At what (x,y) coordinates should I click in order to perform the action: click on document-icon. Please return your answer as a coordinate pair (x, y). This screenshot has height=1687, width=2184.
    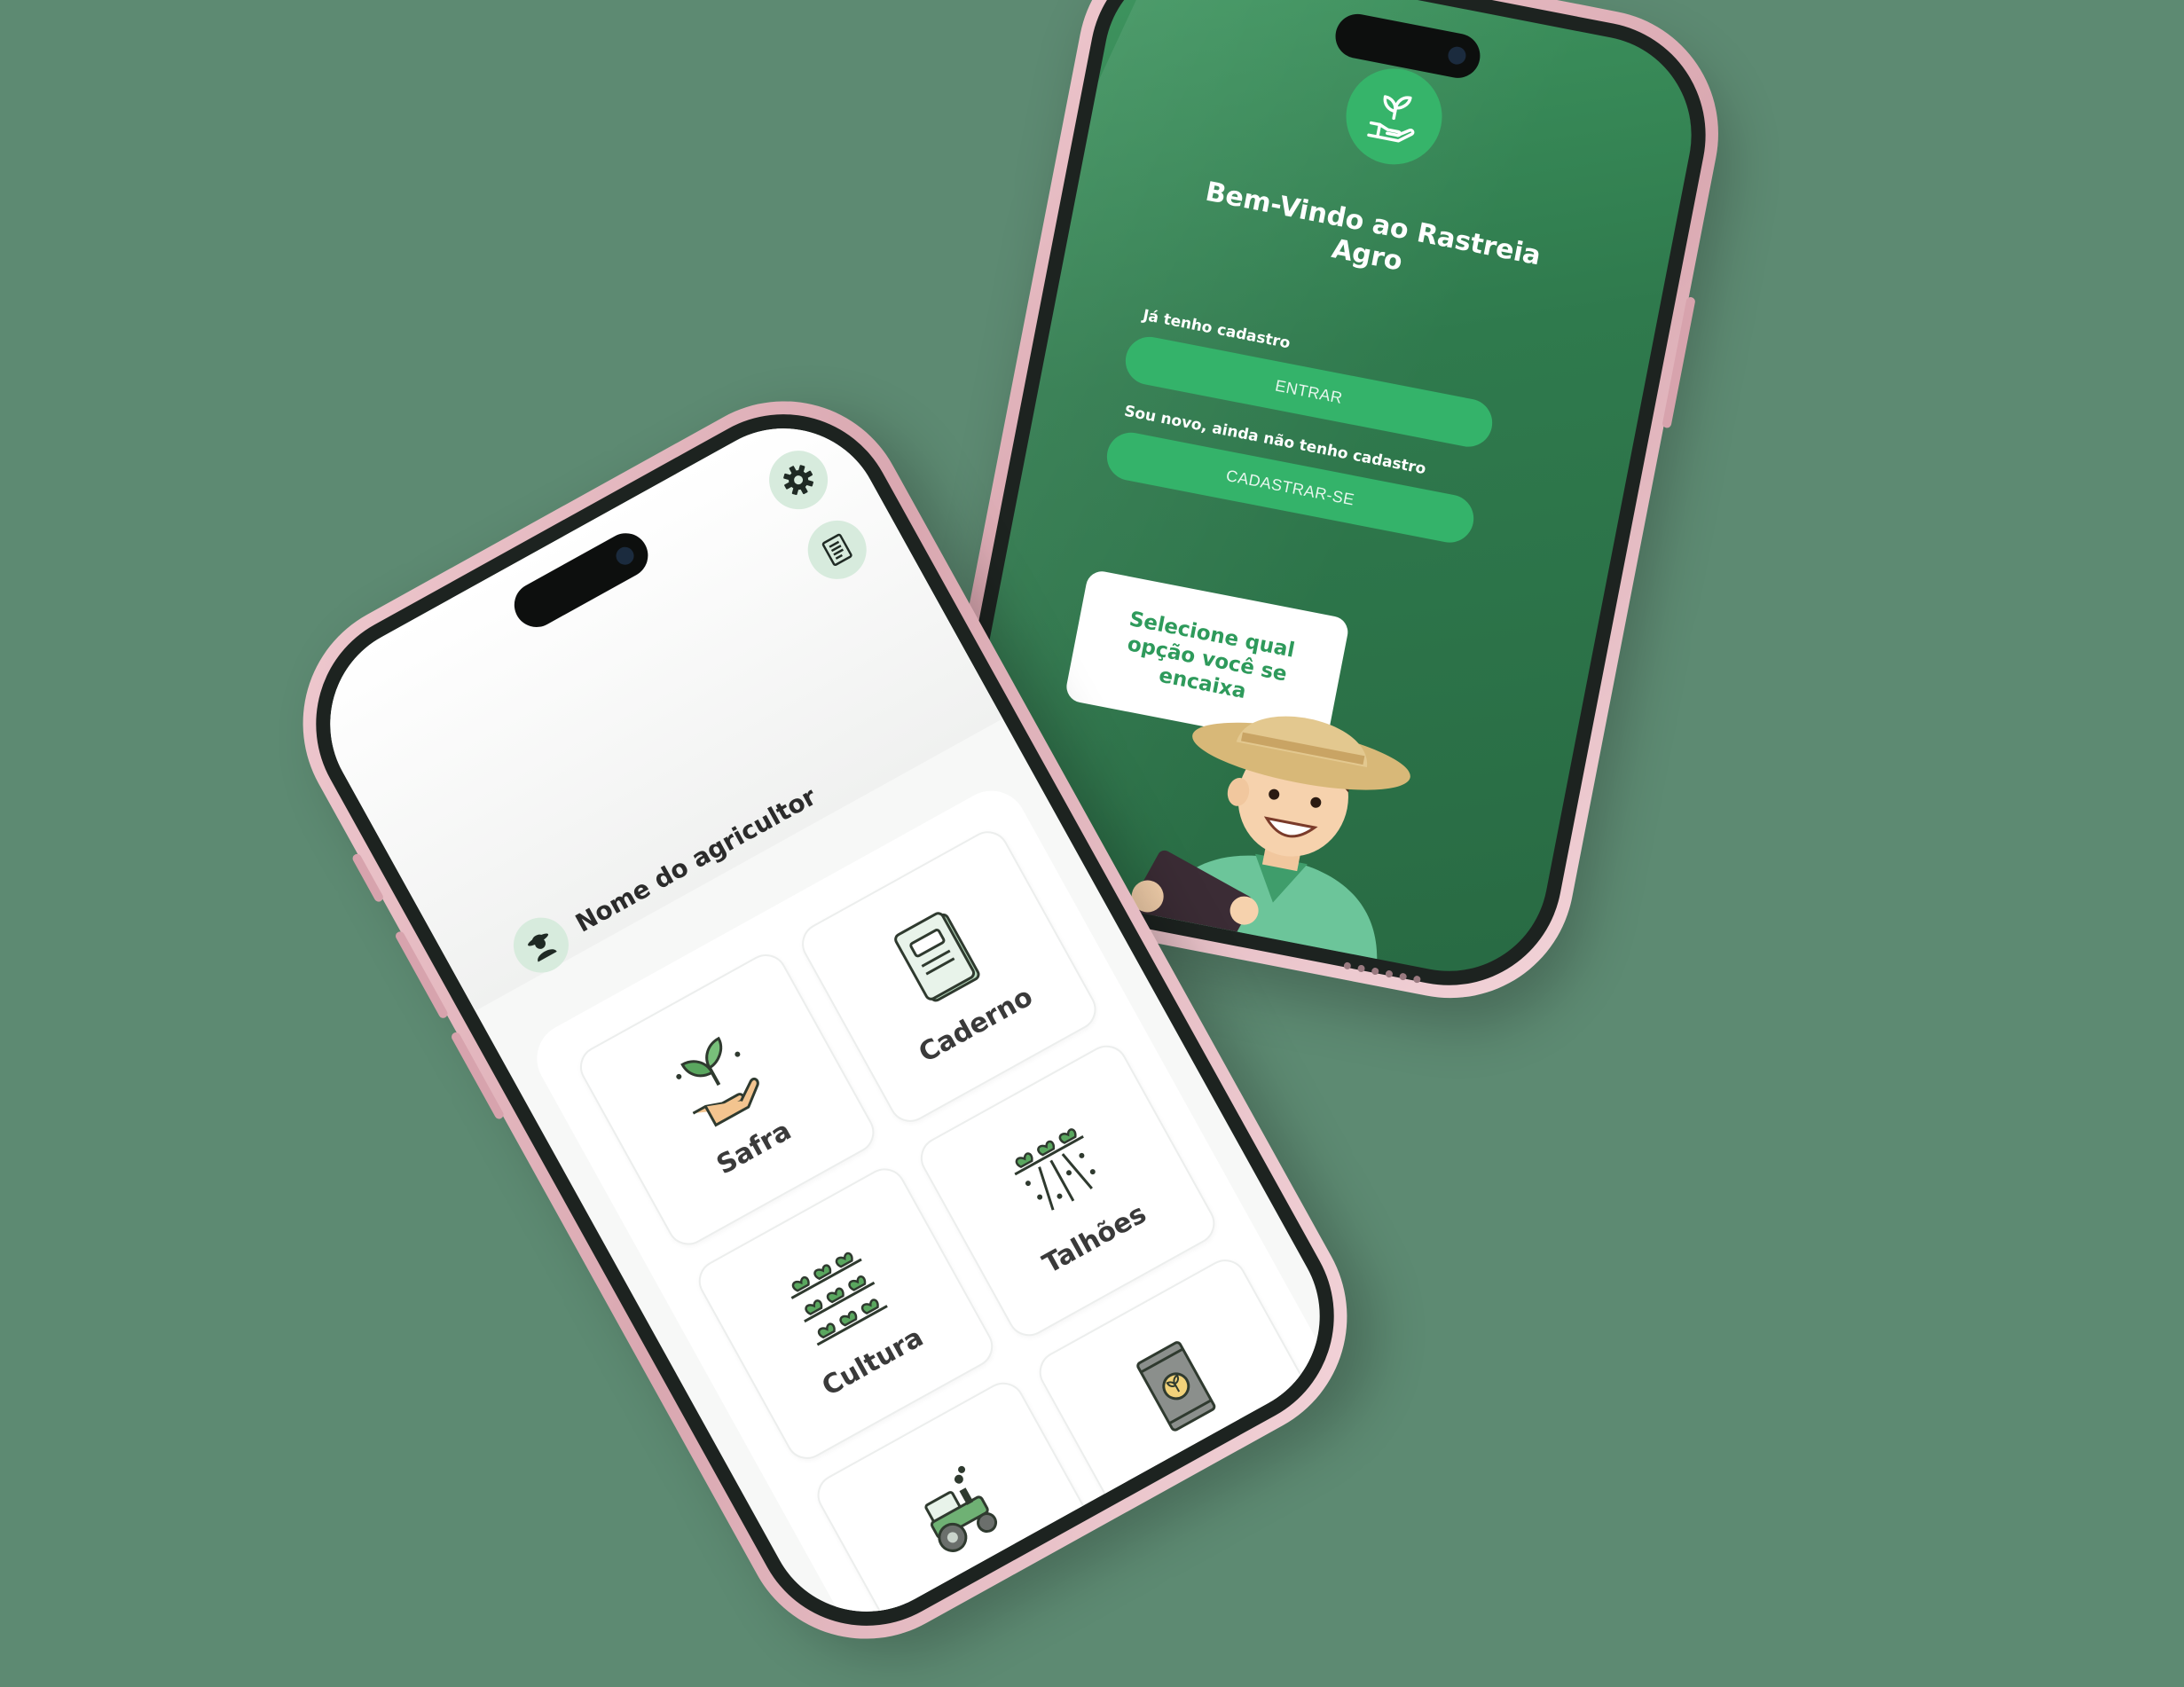
    Looking at the image, I should click on (836, 549).